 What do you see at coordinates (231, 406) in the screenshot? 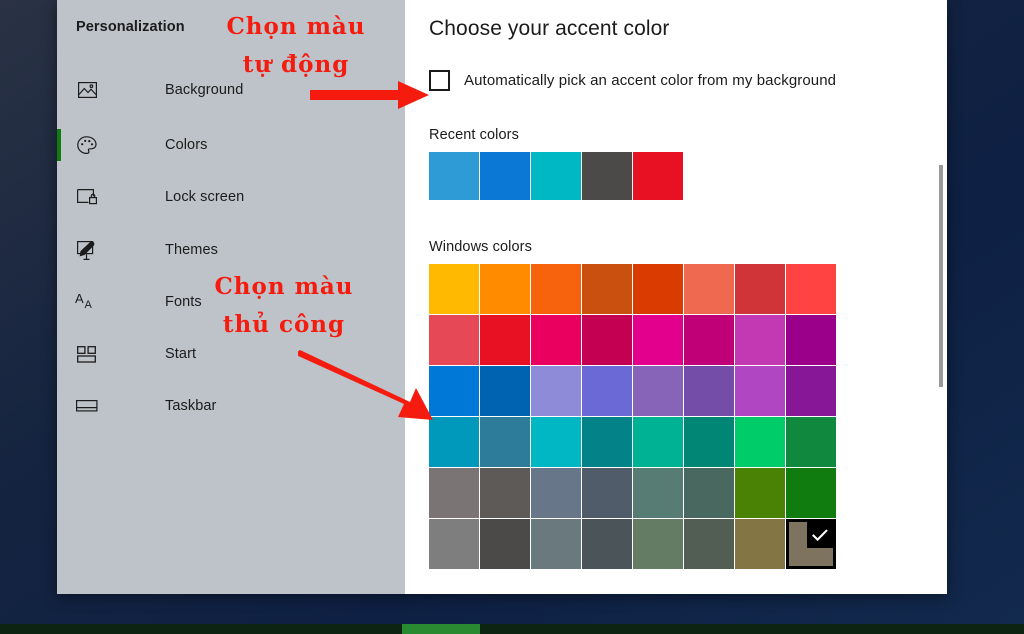
I see `sidebar-item-taskbar: Taskbar` at bounding box center [231, 406].